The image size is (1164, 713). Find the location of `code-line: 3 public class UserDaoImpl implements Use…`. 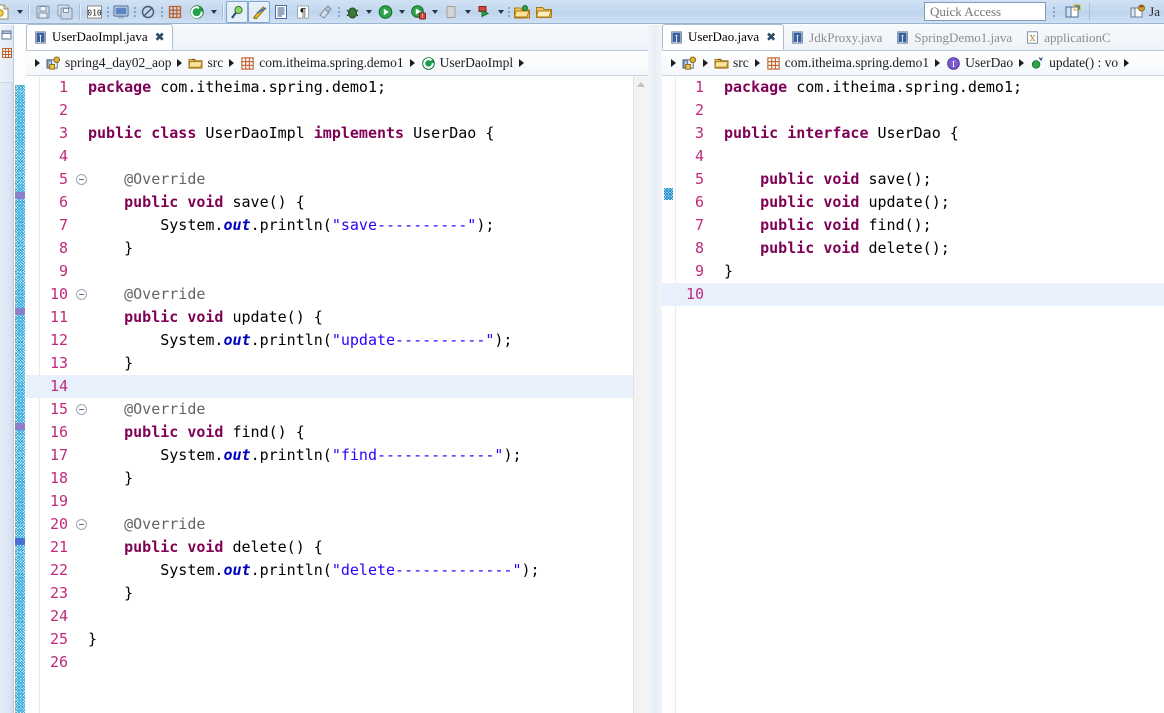

code-line: 3 public class UserDaoImpl implements Use… is located at coordinates (337, 133).